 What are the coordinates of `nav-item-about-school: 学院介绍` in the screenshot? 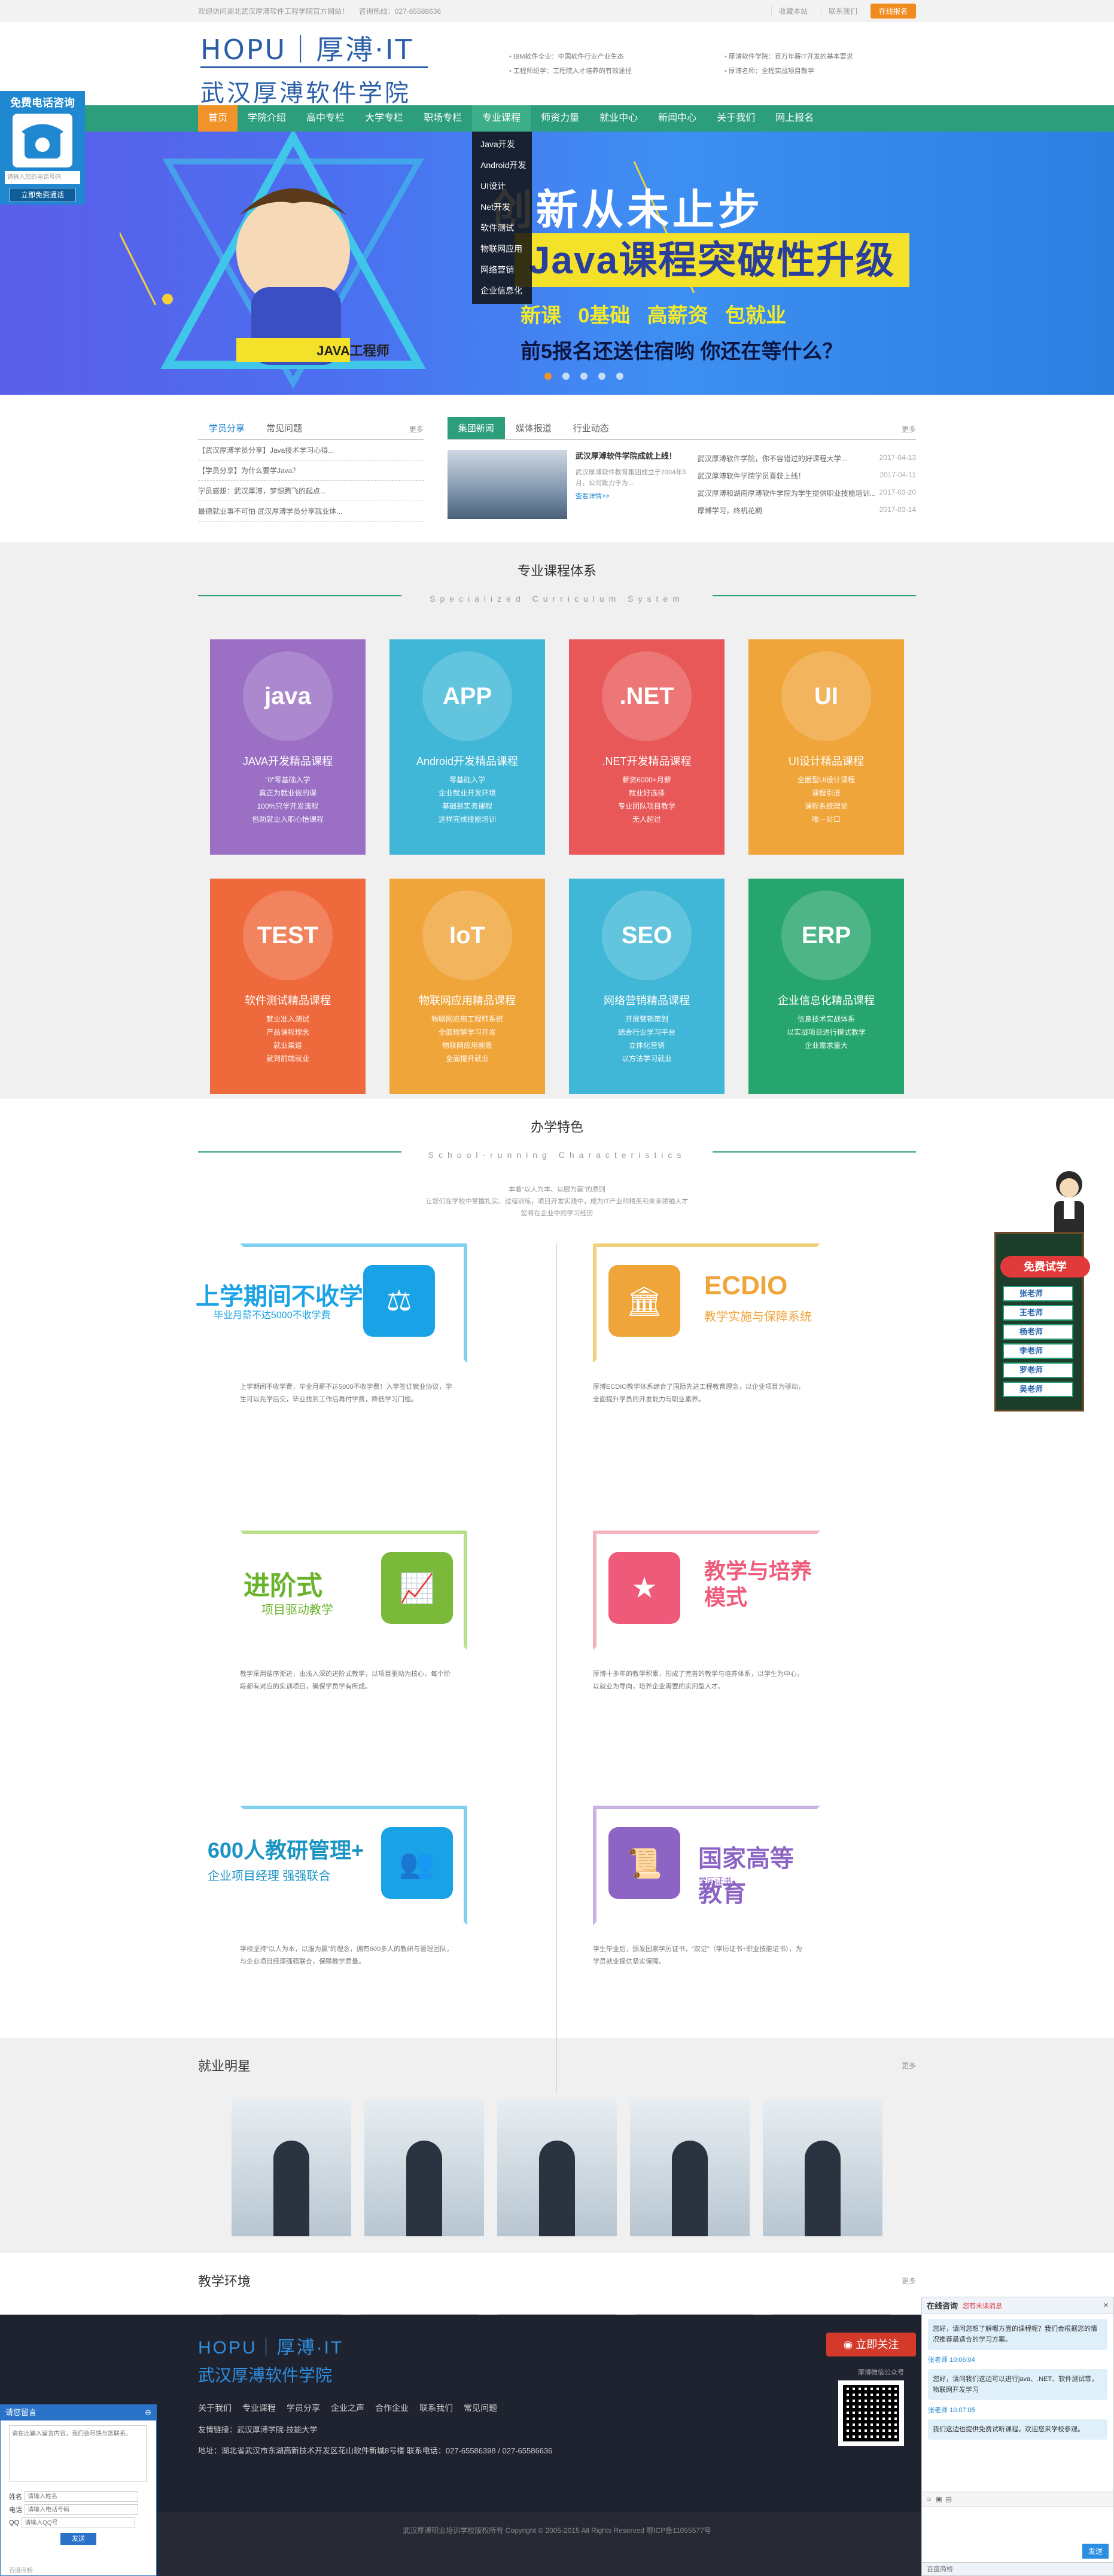 It's located at (267, 119).